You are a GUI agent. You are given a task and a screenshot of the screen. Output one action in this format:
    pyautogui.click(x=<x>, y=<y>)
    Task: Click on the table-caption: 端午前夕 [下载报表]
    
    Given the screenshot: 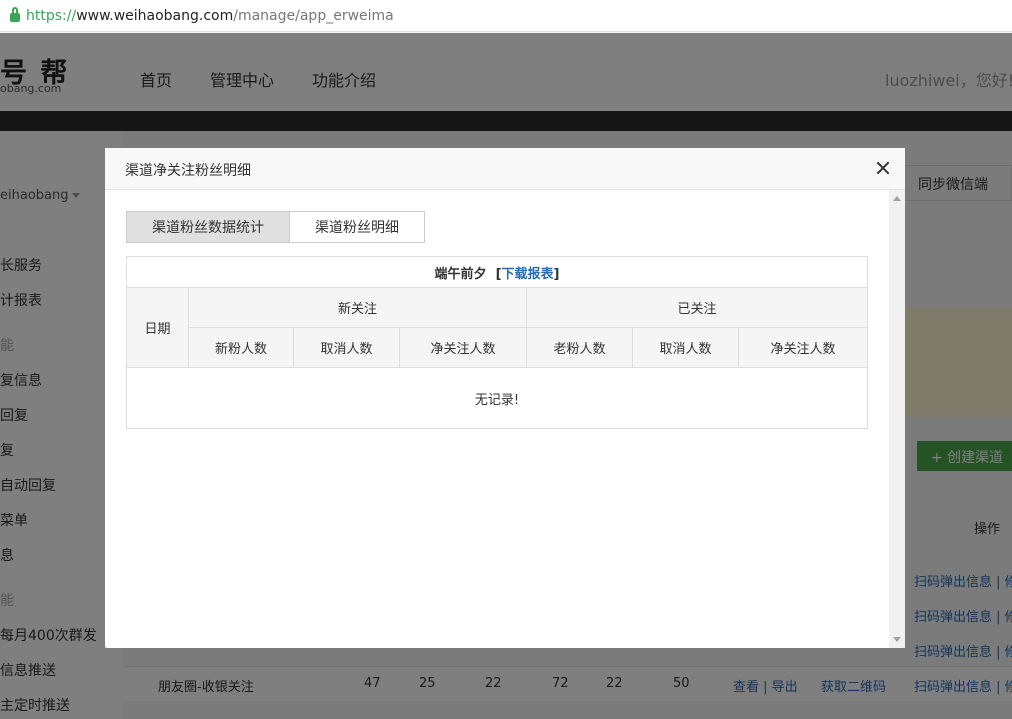 What is the action you would take?
    pyautogui.click(x=497, y=272)
    